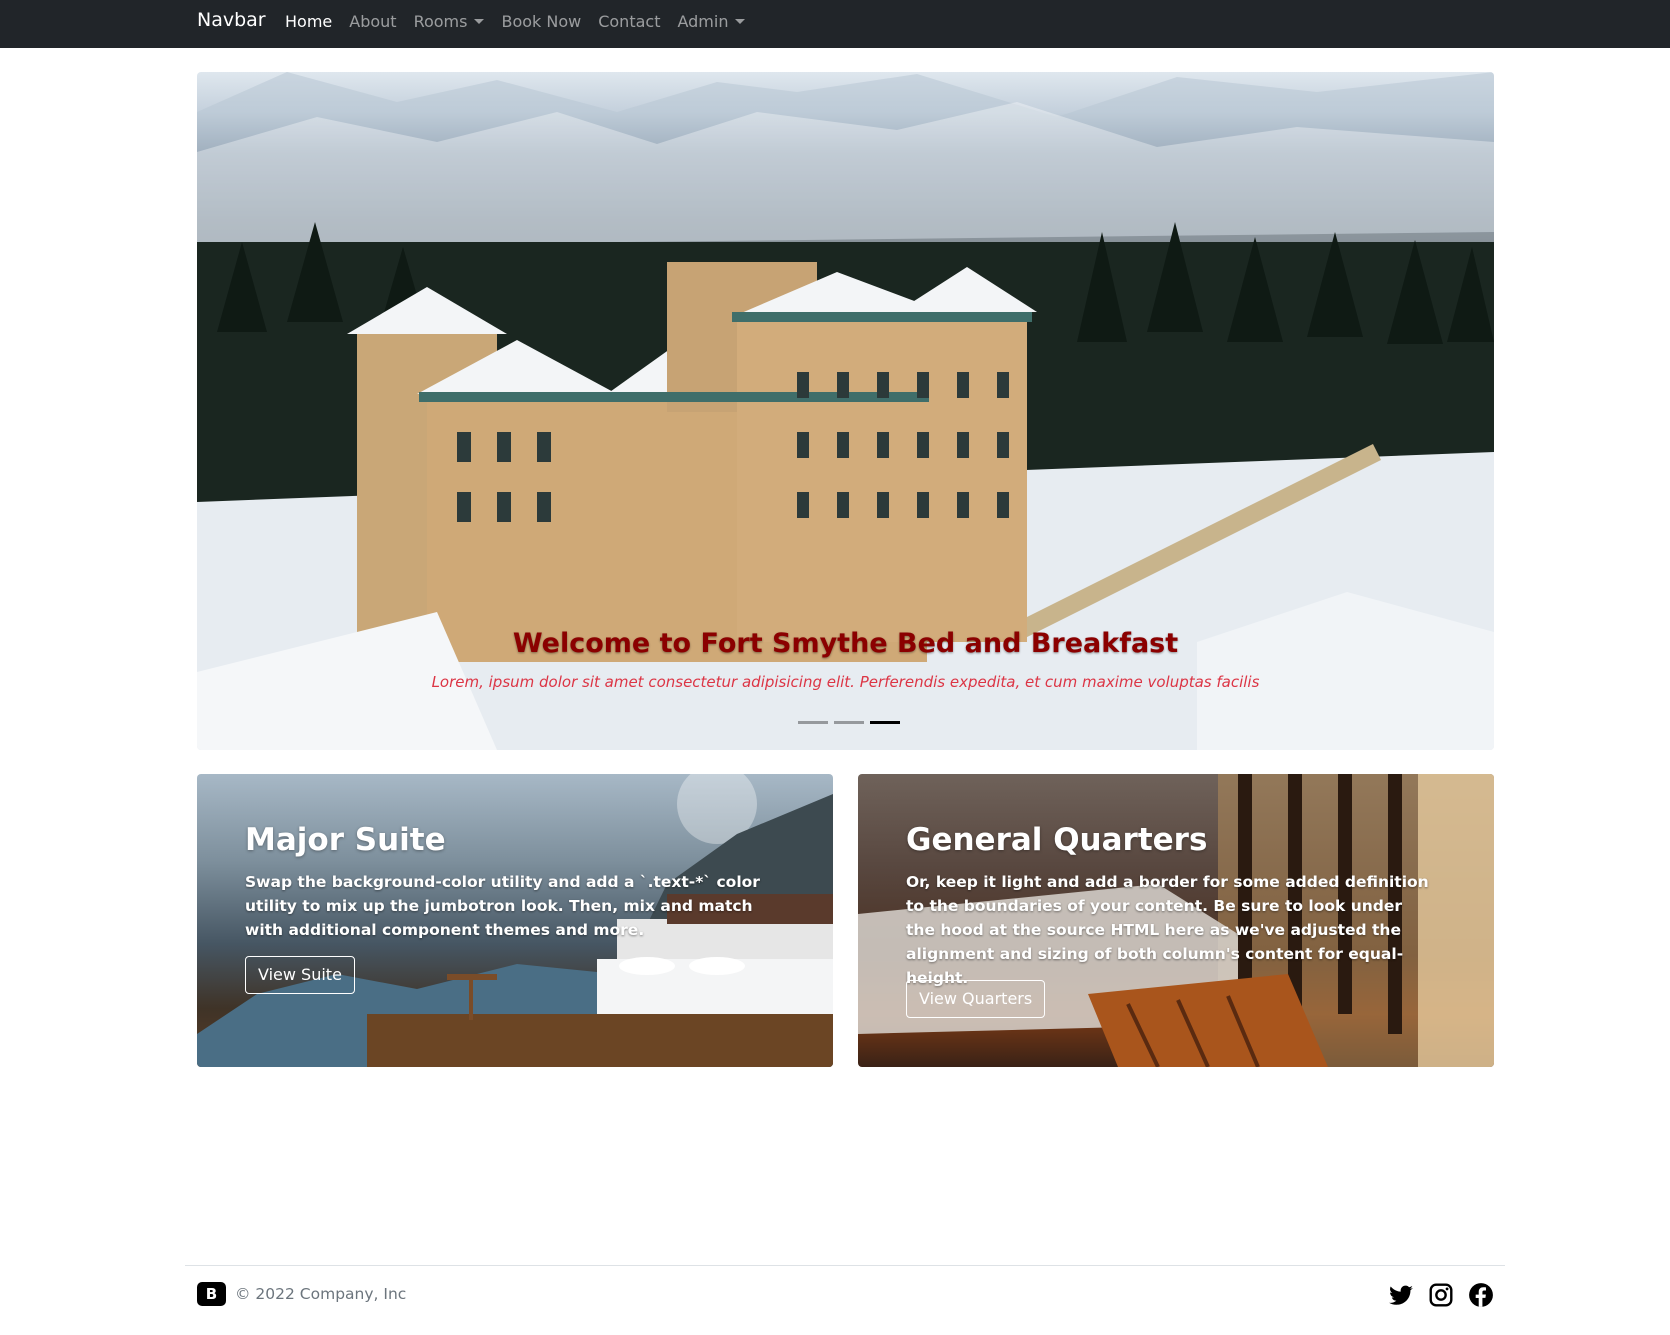  Describe the element at coordinates (976, 999) in the screenshot. I see `view-quarters-button: View Quarters` at that location.